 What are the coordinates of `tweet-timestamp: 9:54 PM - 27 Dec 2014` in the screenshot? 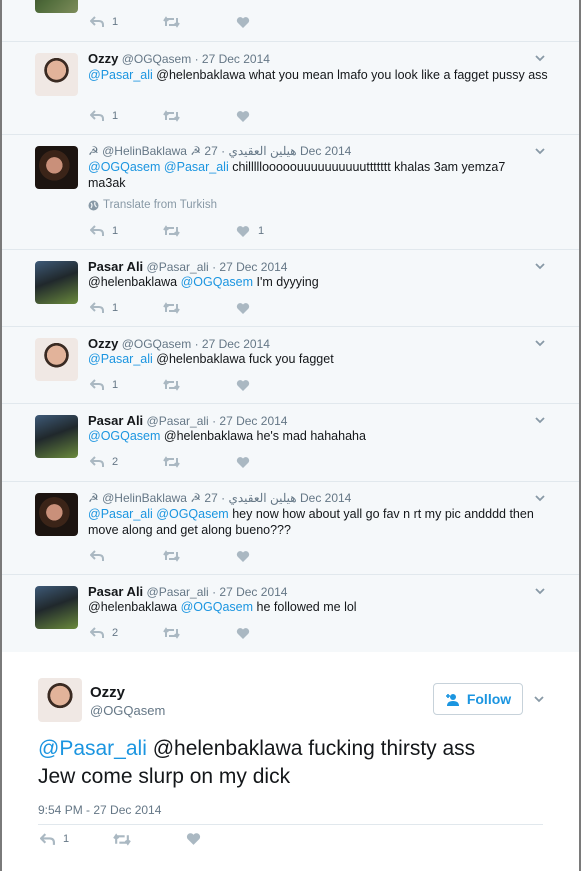 It's located at (99, 810).